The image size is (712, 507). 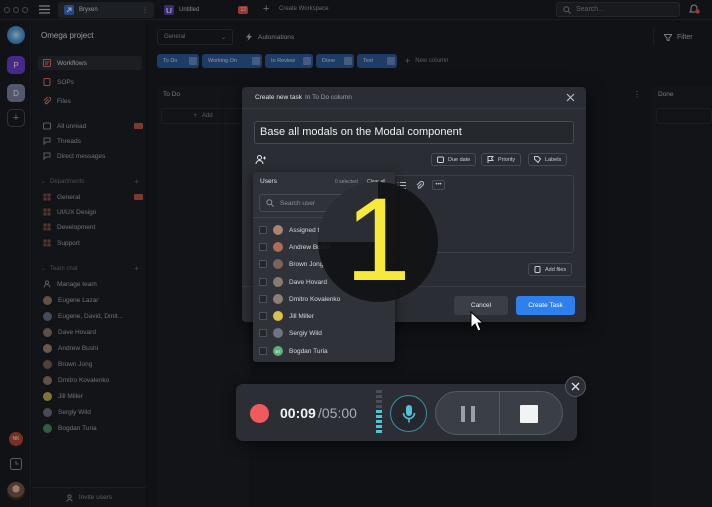 I want to click on avatar: BT, so click(x=278, y=351).